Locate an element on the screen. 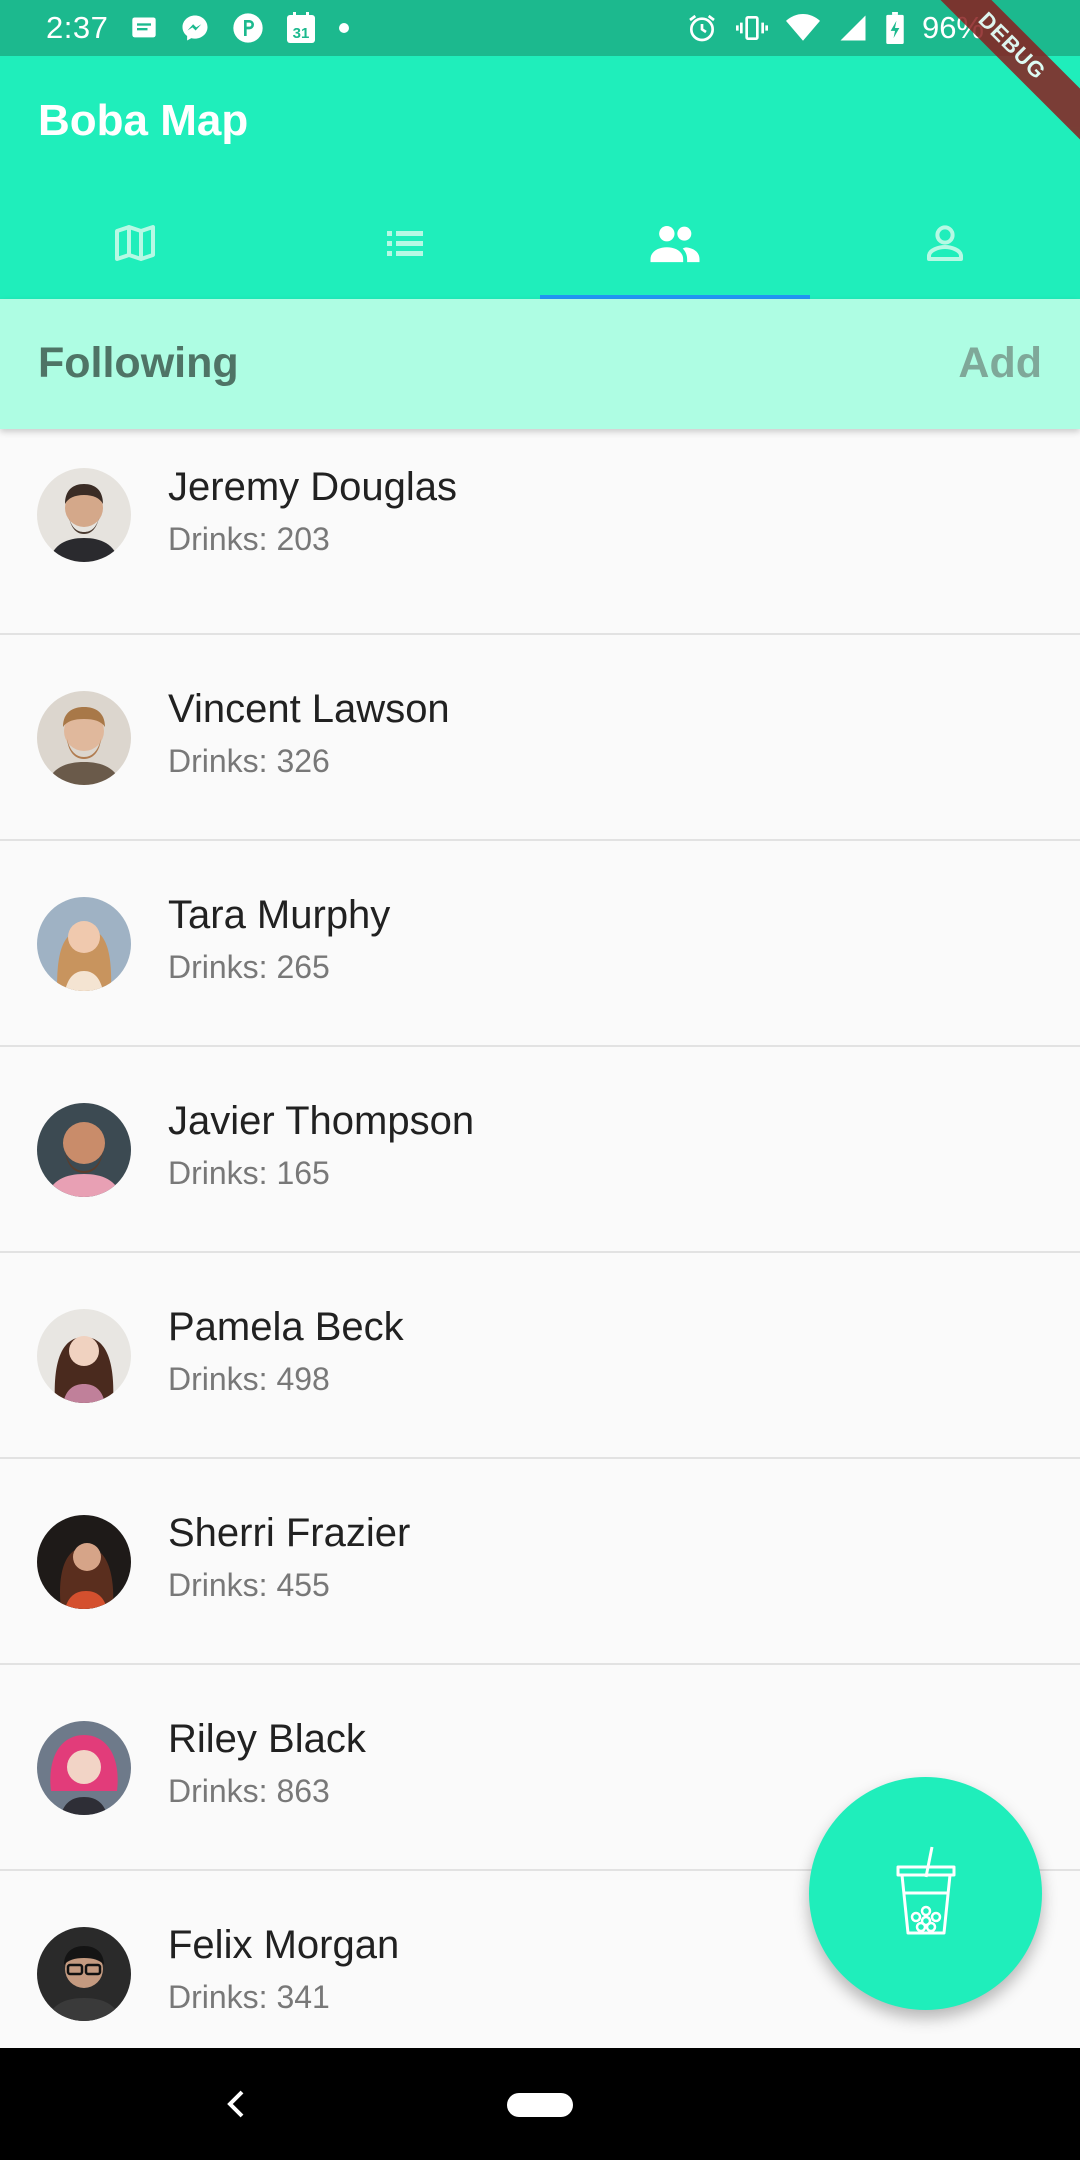 Image resolution: width=1080 pixels, height=2160 pixels. status-time: 2:37 is located at coordinates (77, 27).